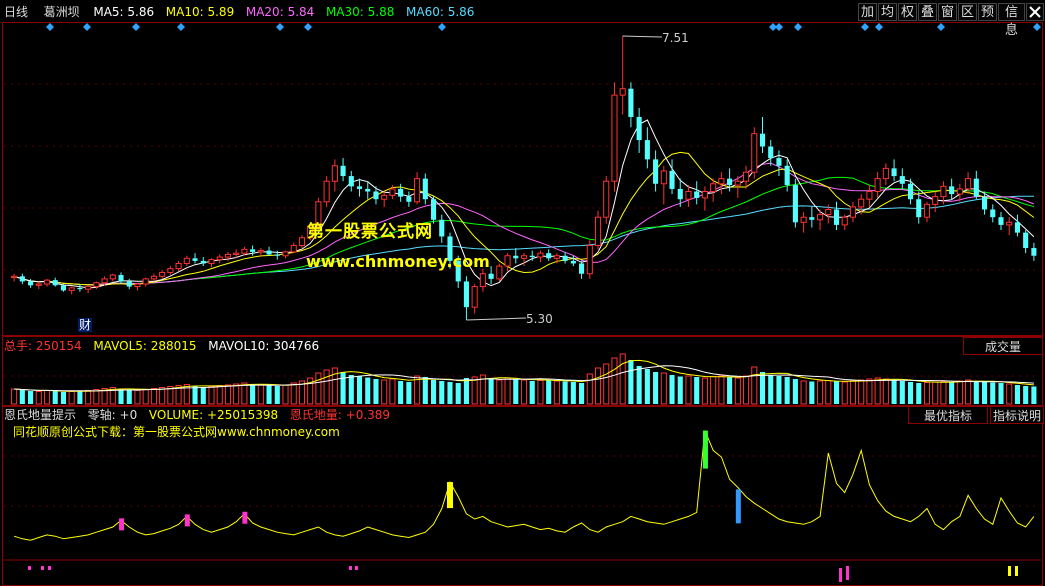 This screenshot has height=586, width=1045. Describe the element at coordinates (141, 12) in the screenshot. I see `ma5-value: 5.86` at that location.